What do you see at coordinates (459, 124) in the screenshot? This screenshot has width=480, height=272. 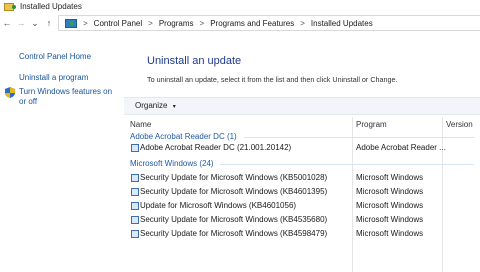 I see `column-header-version: Version` at bounding box center [459, 124].